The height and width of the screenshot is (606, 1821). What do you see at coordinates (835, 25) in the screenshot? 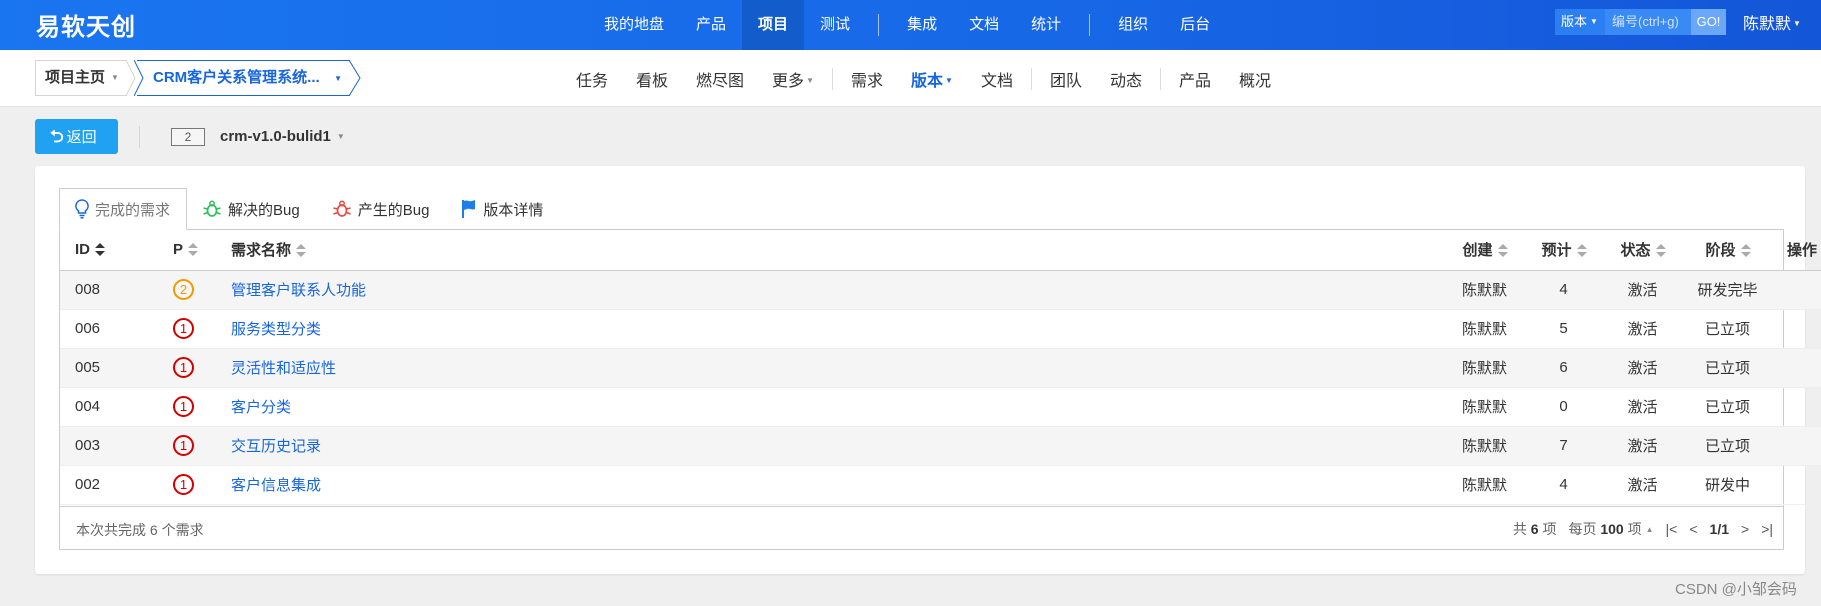
I see `nav-test: 测试` at bounding box center [835, 25].